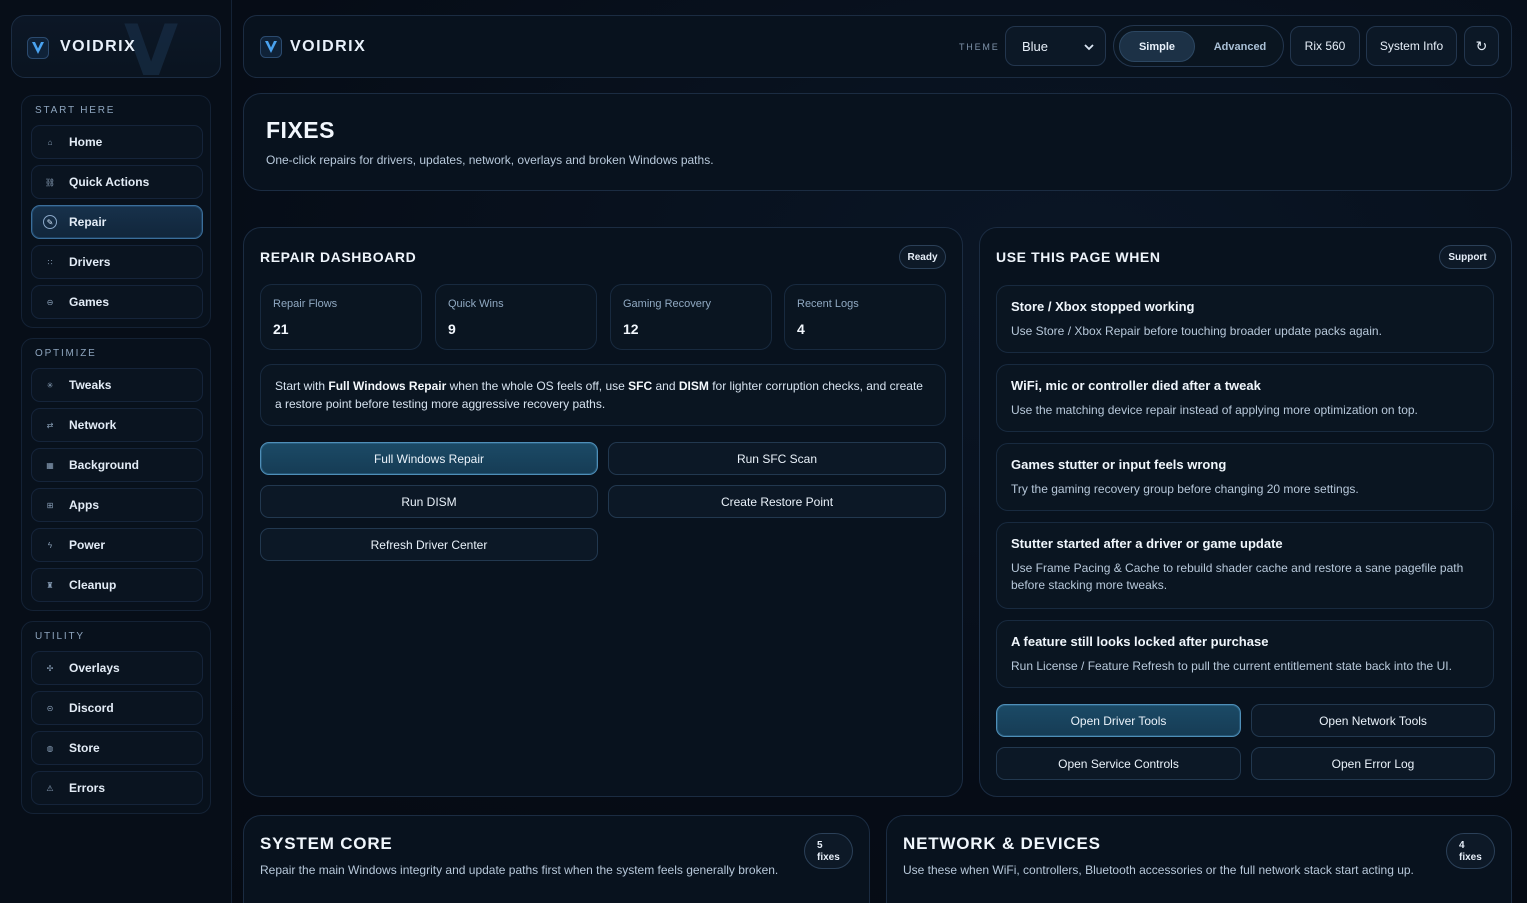  I want to click on apps-icon: ⊞, so click(50, 505).